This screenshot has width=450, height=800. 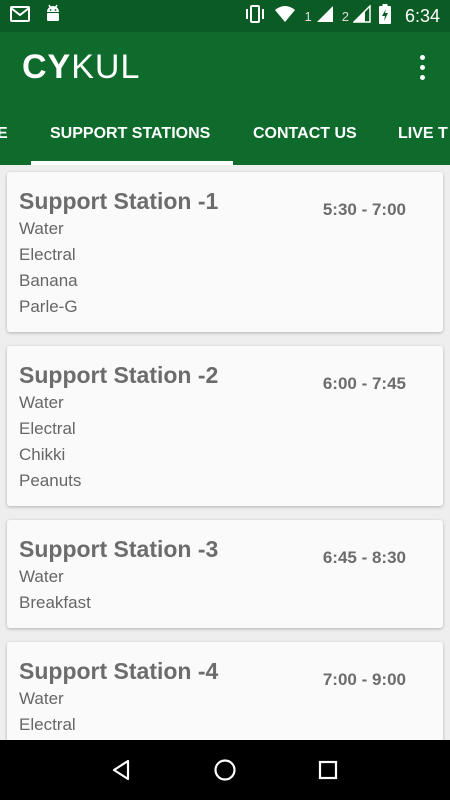 I want to click on station-item: Chikki, so click(x=42, y=454).